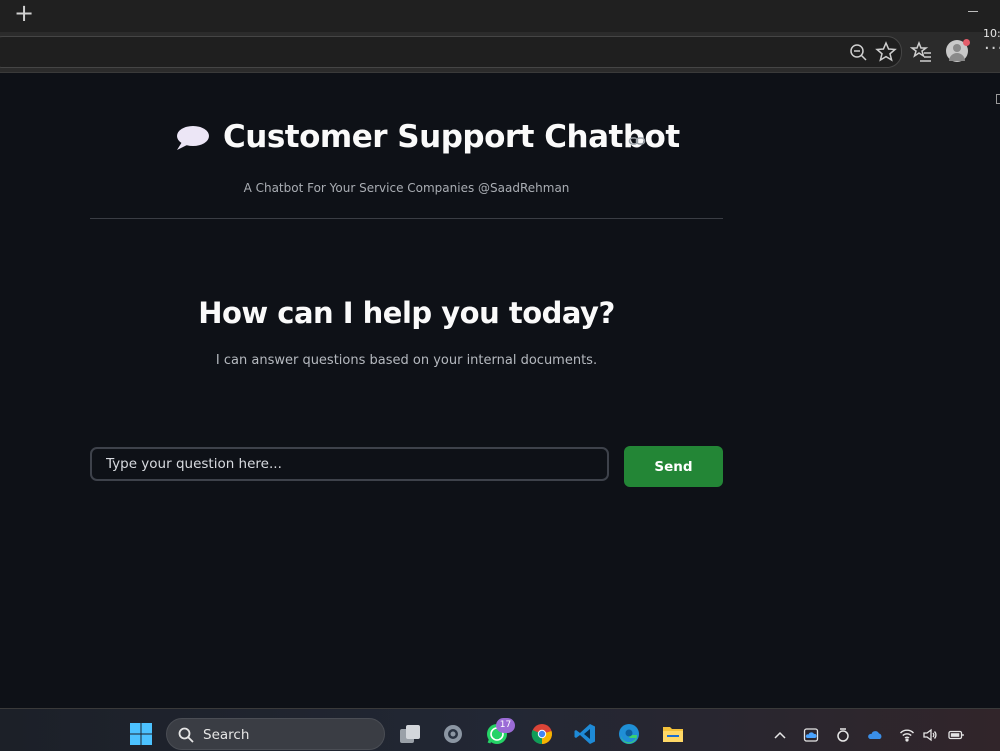  I want to click on question-input, so click(349, 464).